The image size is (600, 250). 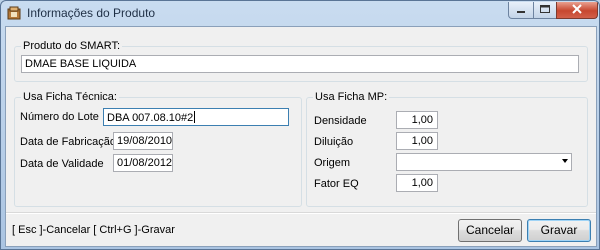 What do you see at coordinates (150, 118) in the screenshot?
I see `numero-lote-value: DBA 007.08.10#2` at bounding box center [150, 118].